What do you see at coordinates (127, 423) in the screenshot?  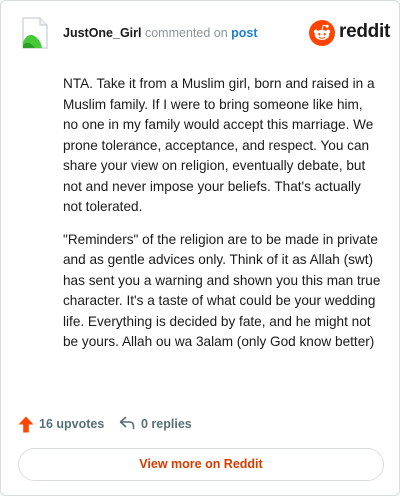 I see `reply-arrow-icon` at bounding box center [127, 423].